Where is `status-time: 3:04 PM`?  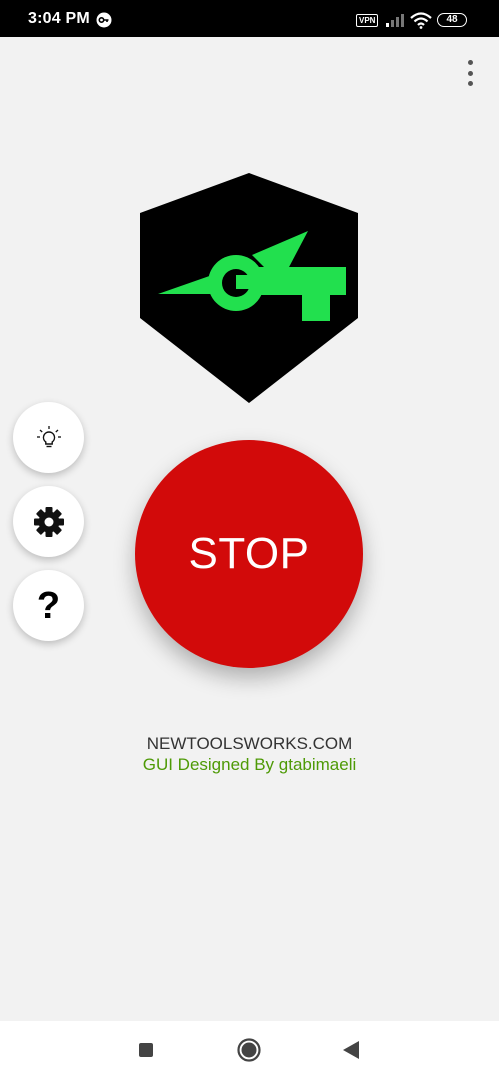
status-time: 3:04 PM is located at coordinates (59, 18).